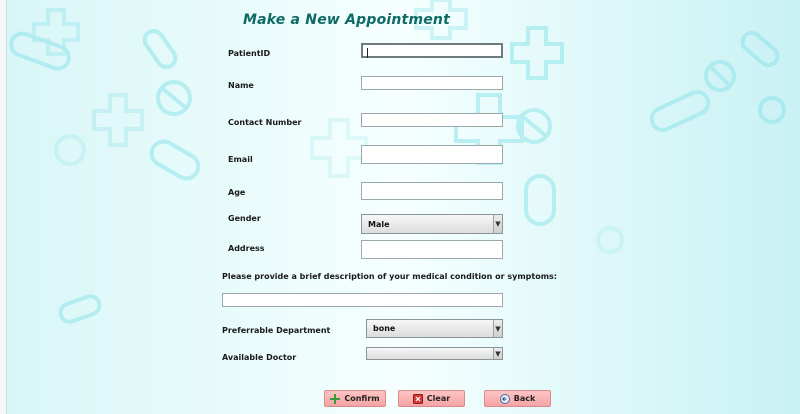 The height and width of the screenshot is (414, 800). Describe the element at coordinates (249, 53) in the screenshot. I see `patient-id-label: PatientID` at that location.